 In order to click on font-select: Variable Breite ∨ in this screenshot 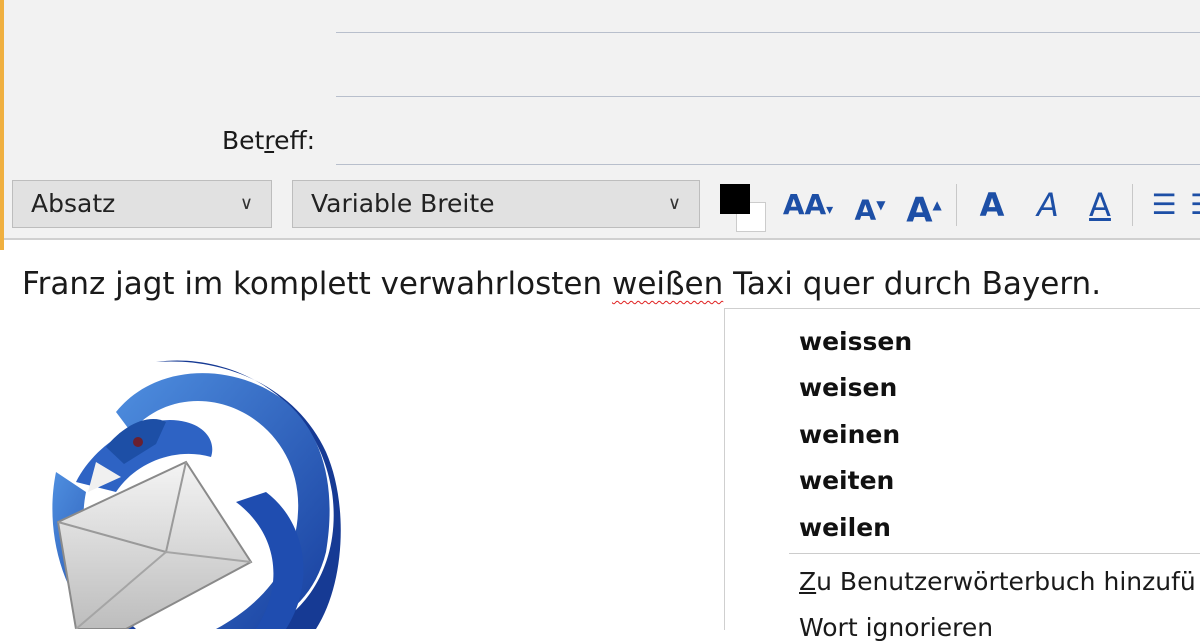, I will do `click(496, 204)`.